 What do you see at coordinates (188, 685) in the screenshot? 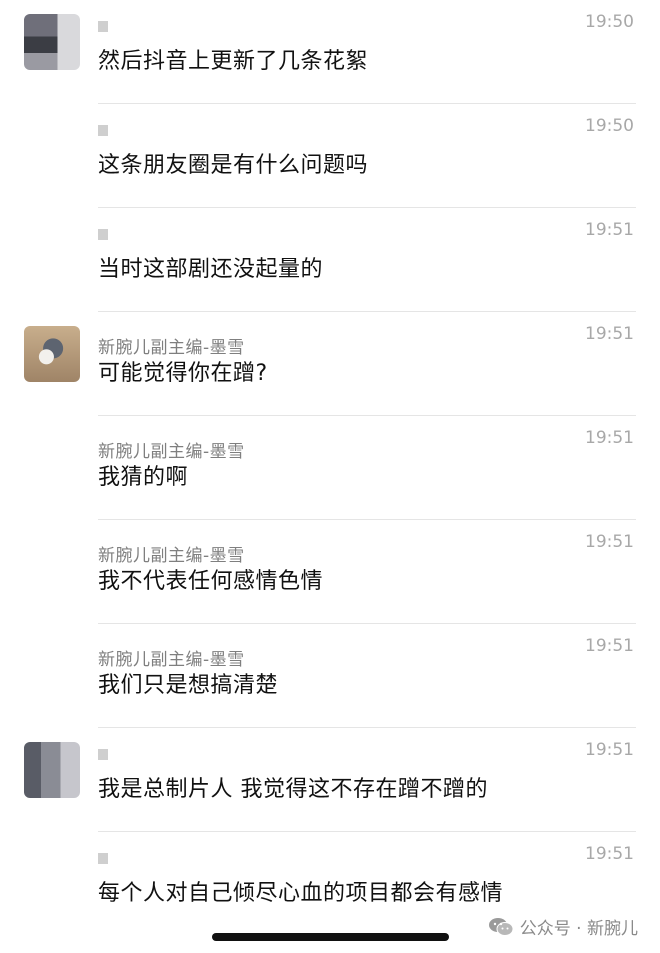
I see `message-text: 我们只是想搞清楚` at bounding box center [188, 685].